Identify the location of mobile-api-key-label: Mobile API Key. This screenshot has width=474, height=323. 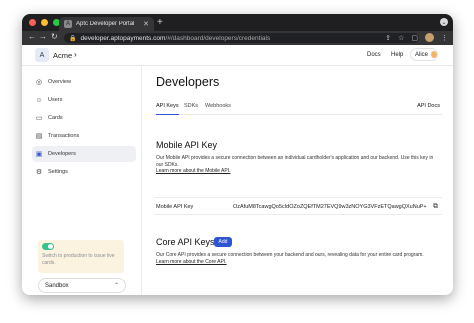
(175, 207).